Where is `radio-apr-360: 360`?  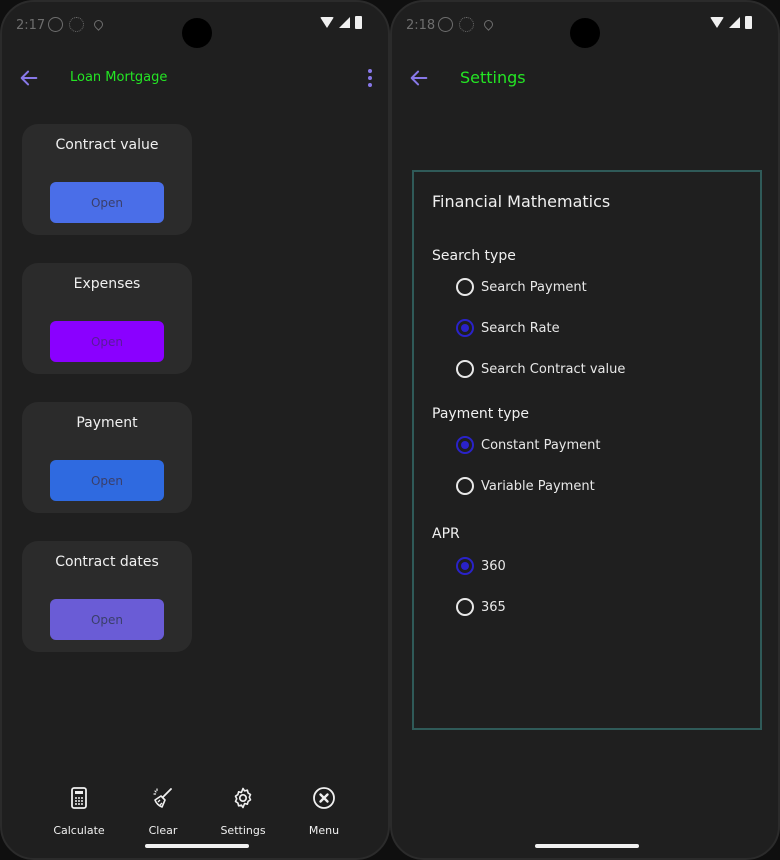 radio-apr-360: 360 is located at coordinates (481, 566).